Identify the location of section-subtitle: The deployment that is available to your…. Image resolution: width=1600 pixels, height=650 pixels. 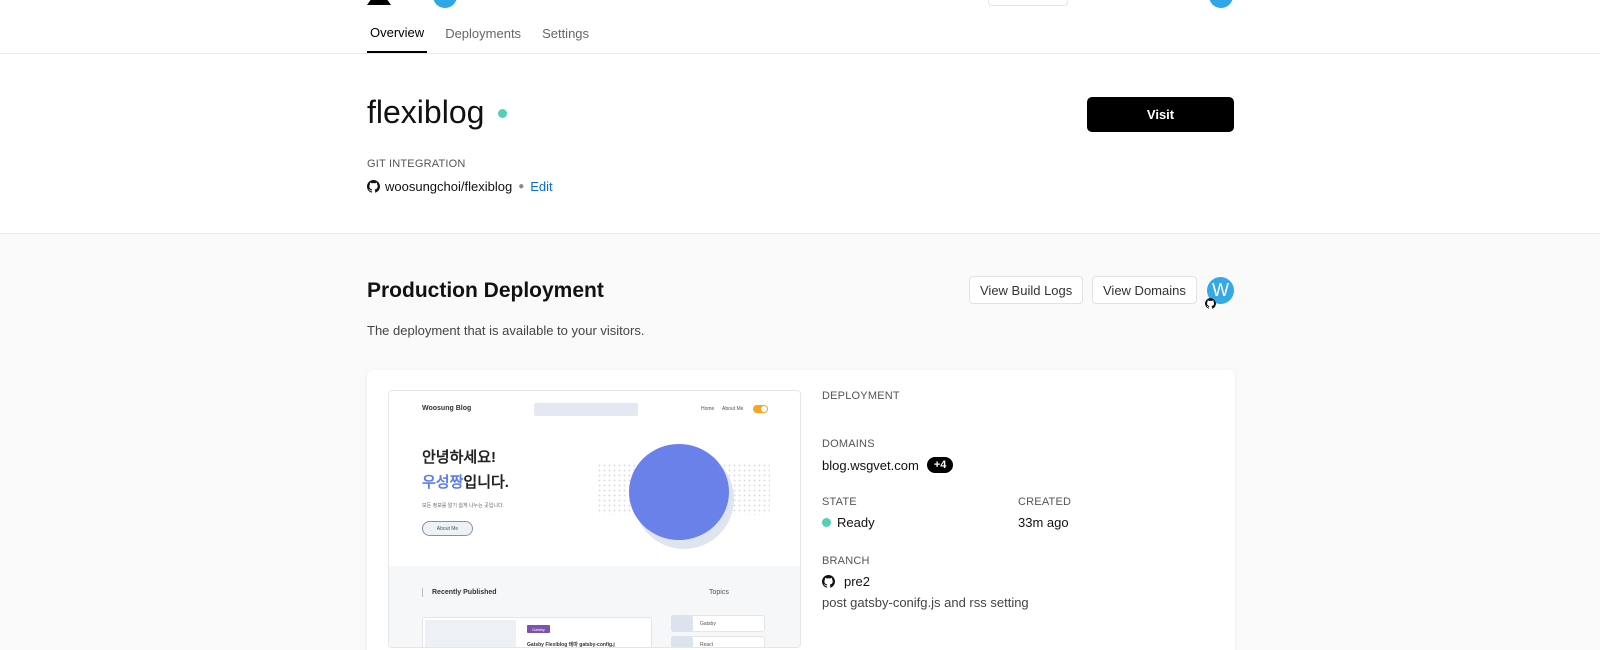
(506, 330).